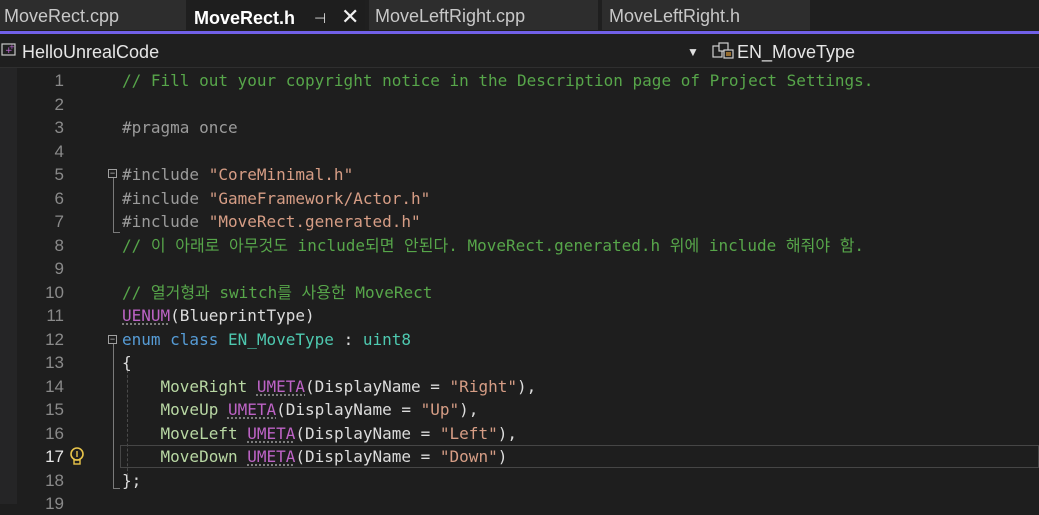 The width and height of the screenshot is (1039, 515). Describe the element at coordinates (468, 433) in the screenshot. I see `code-token: "Left"` at that location.